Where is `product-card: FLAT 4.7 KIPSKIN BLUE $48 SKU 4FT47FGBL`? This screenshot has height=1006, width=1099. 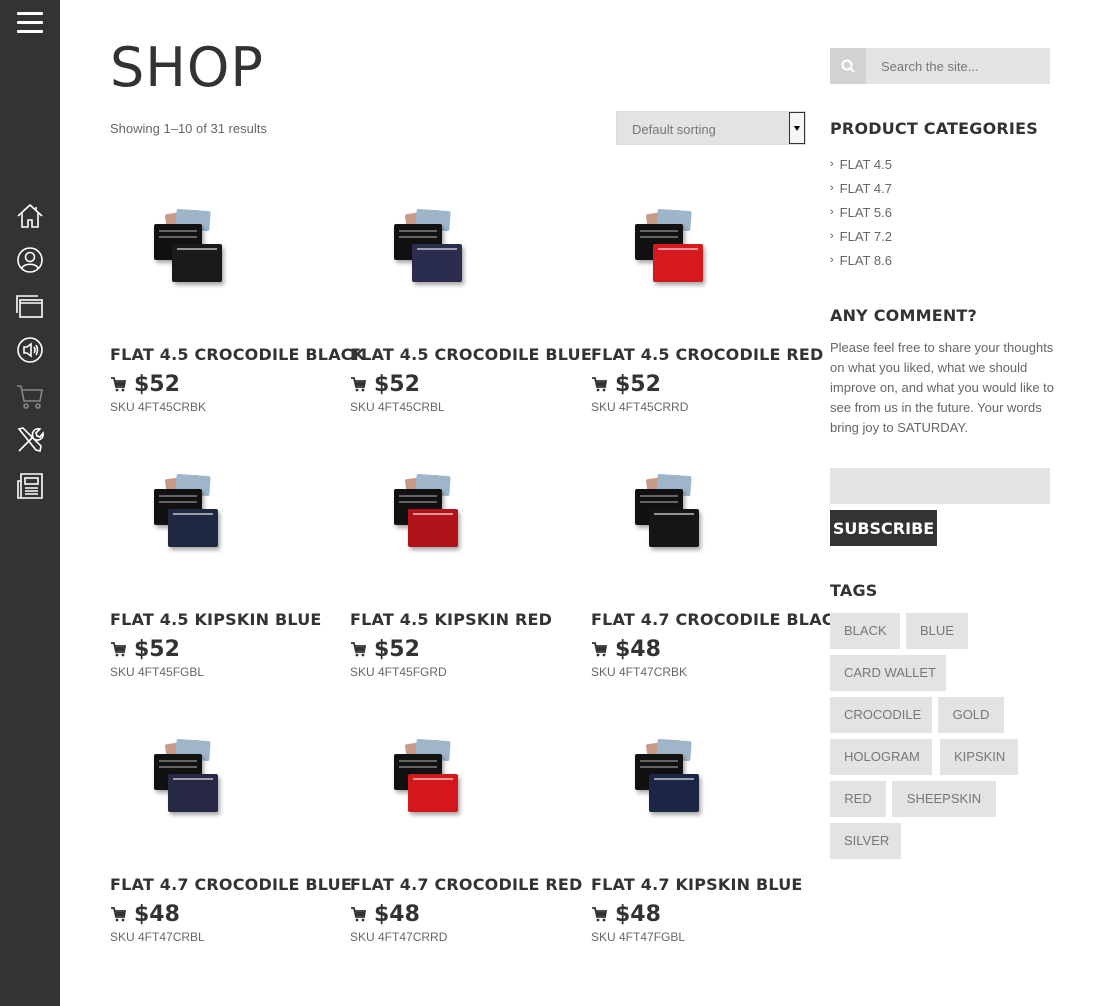
product-card: FLAT 4.7 KIPSKIN BLUE $48 SKU 4FT47FGBL is located at coordinates (706, 825).